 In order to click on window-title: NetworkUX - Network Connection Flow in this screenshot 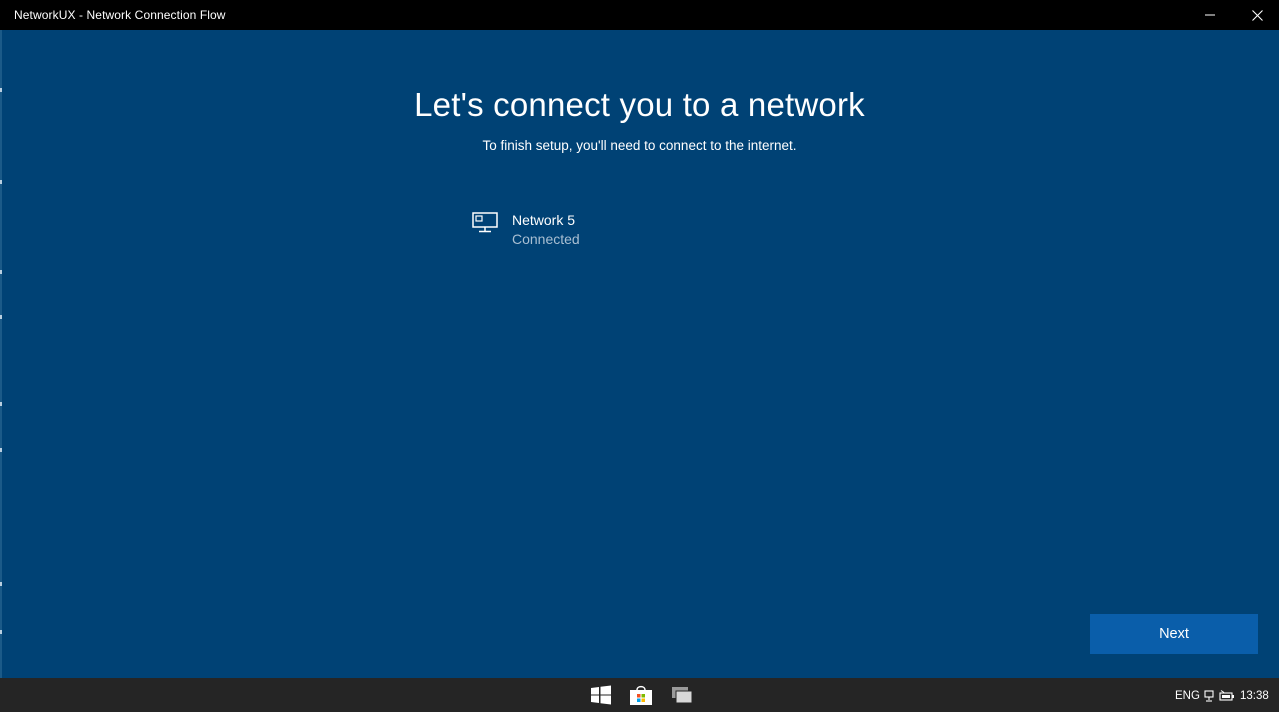, I will do `click(120, 15)`.